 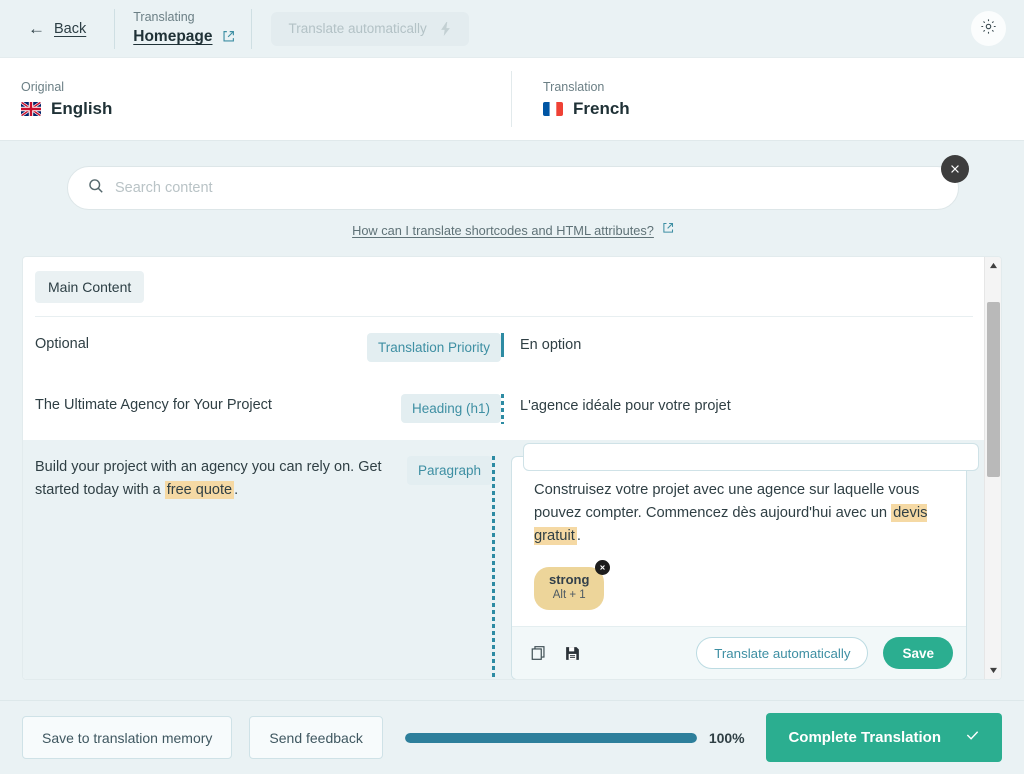 I want to click on copy-icon, so click(x=538, y=653).